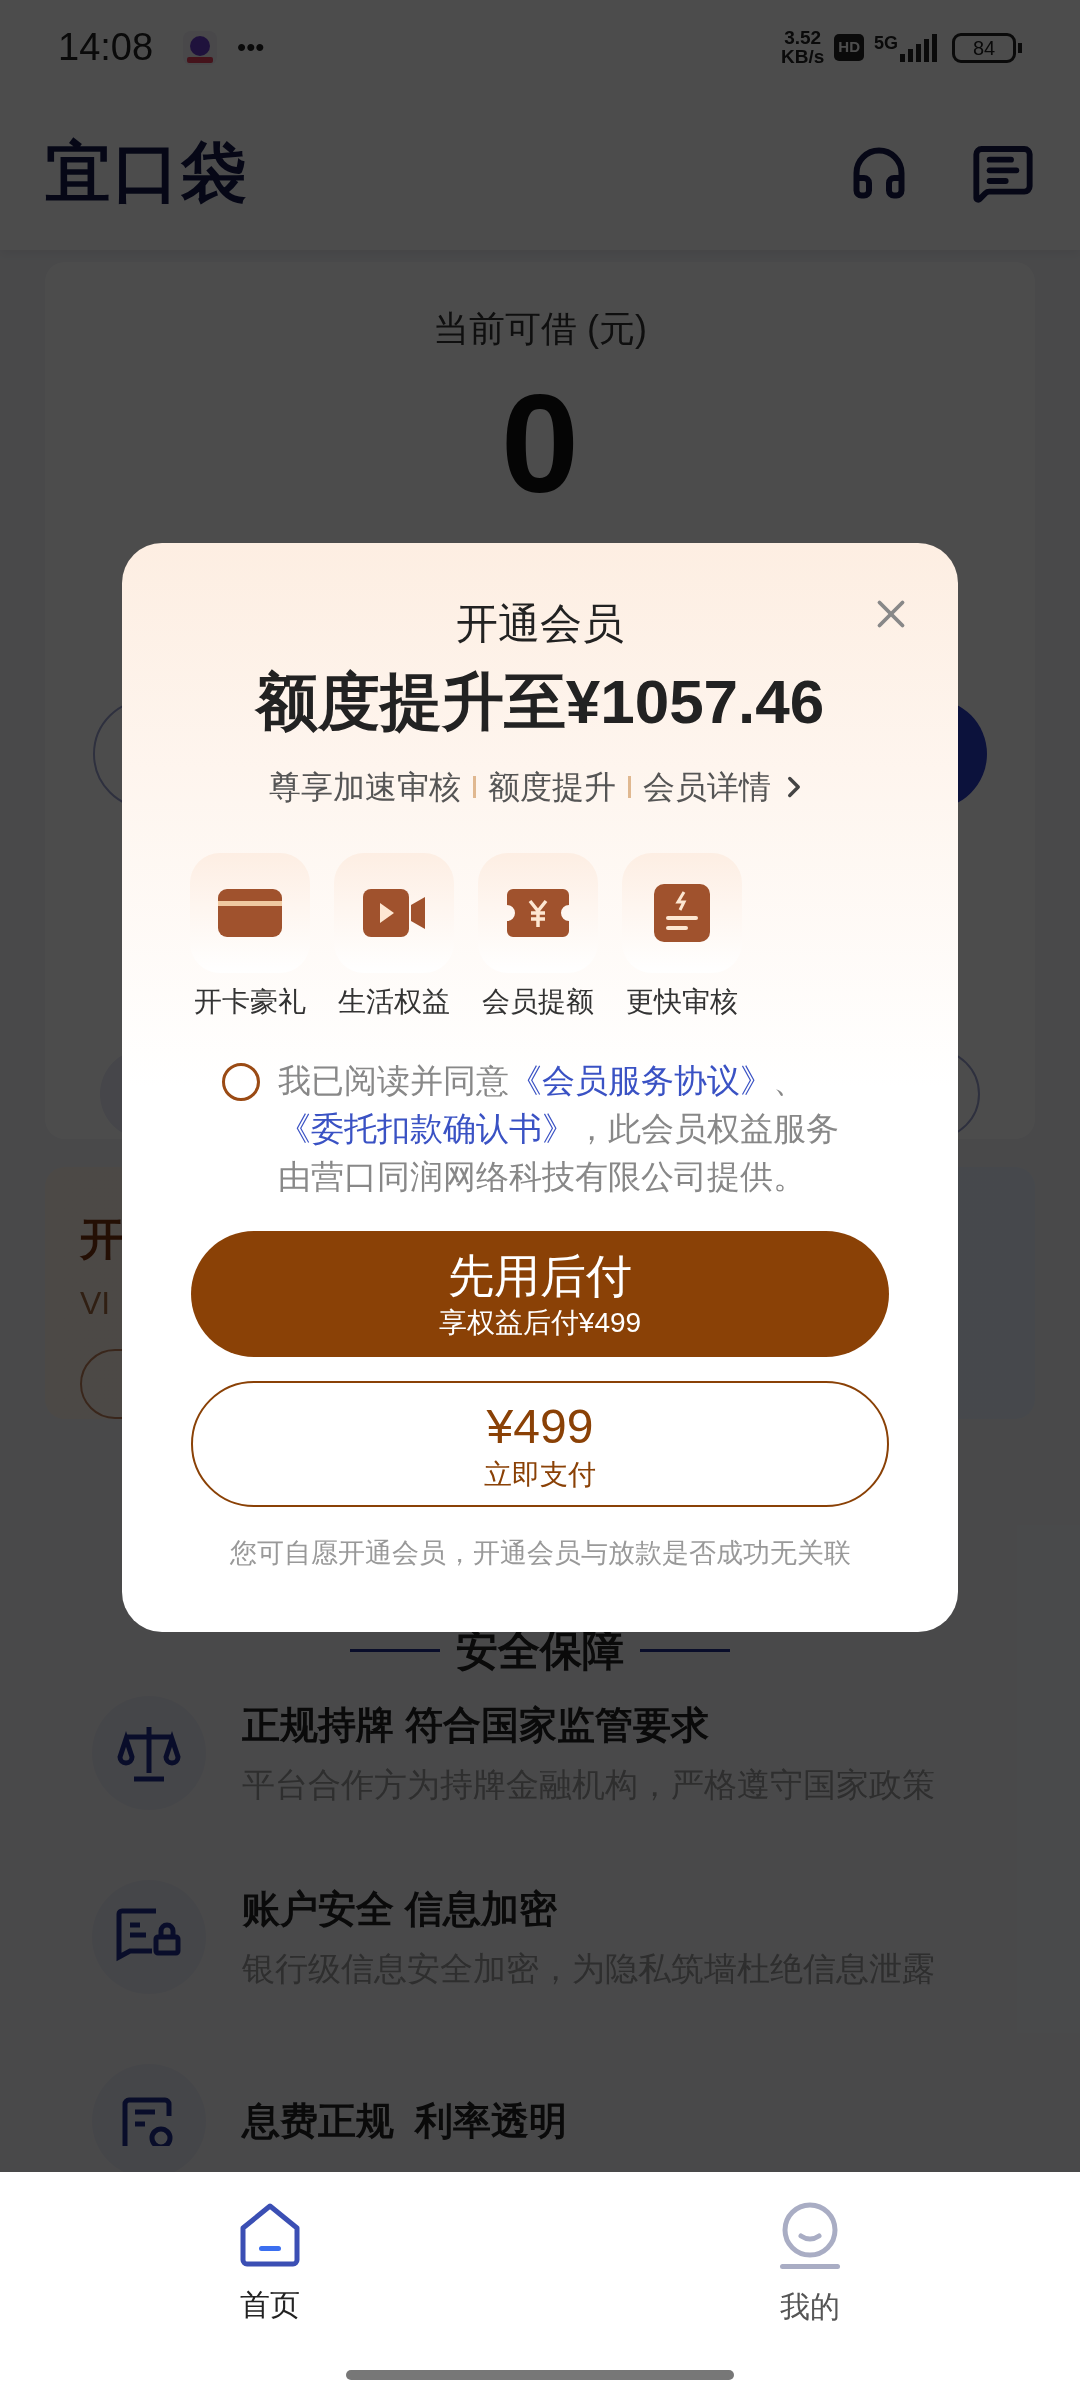 This screenshot has width=1080, height=2400. I want to click on agreement-text: 我已阅读并同意《会员服务协议》、 《委托扣款确认书》，此会员权益服务由营口同润网络科技有限公司提供。, so click(559, 1129).